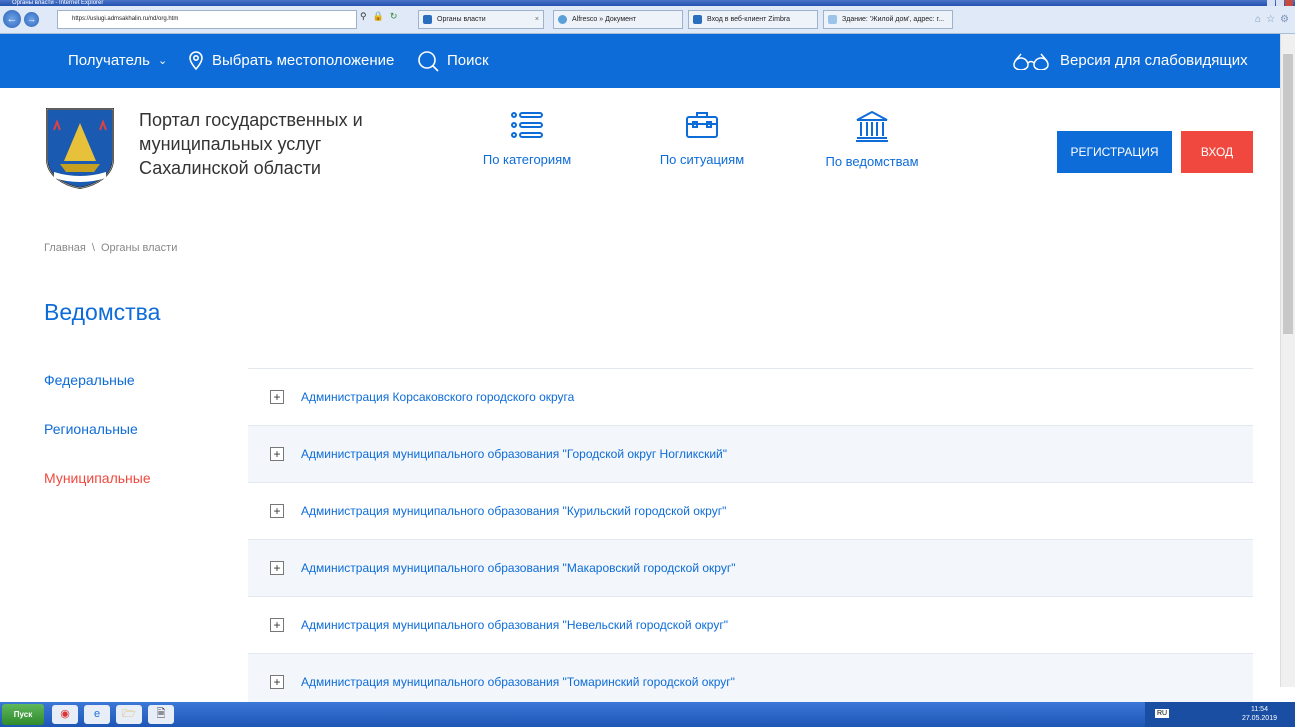 This screenshot has height=727, width=1295. What do you see at coordinates (139, 248) in the screenshot?
I see `breadcrumb-current: Органы власти` at bounding box center [139, 248].